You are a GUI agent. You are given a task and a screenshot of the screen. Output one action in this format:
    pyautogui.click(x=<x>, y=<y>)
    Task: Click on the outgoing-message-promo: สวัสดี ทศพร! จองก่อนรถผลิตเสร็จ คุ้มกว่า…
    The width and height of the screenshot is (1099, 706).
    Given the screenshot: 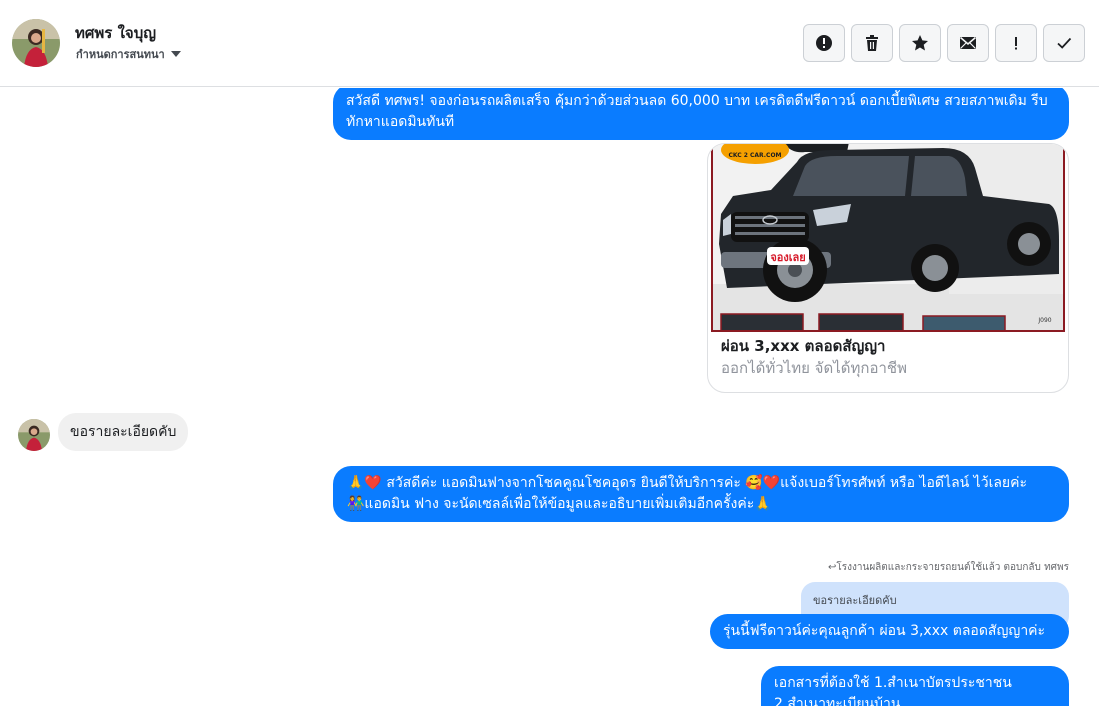 What is the action you would take?
    pyautogui.click(x=701, y=114)
    